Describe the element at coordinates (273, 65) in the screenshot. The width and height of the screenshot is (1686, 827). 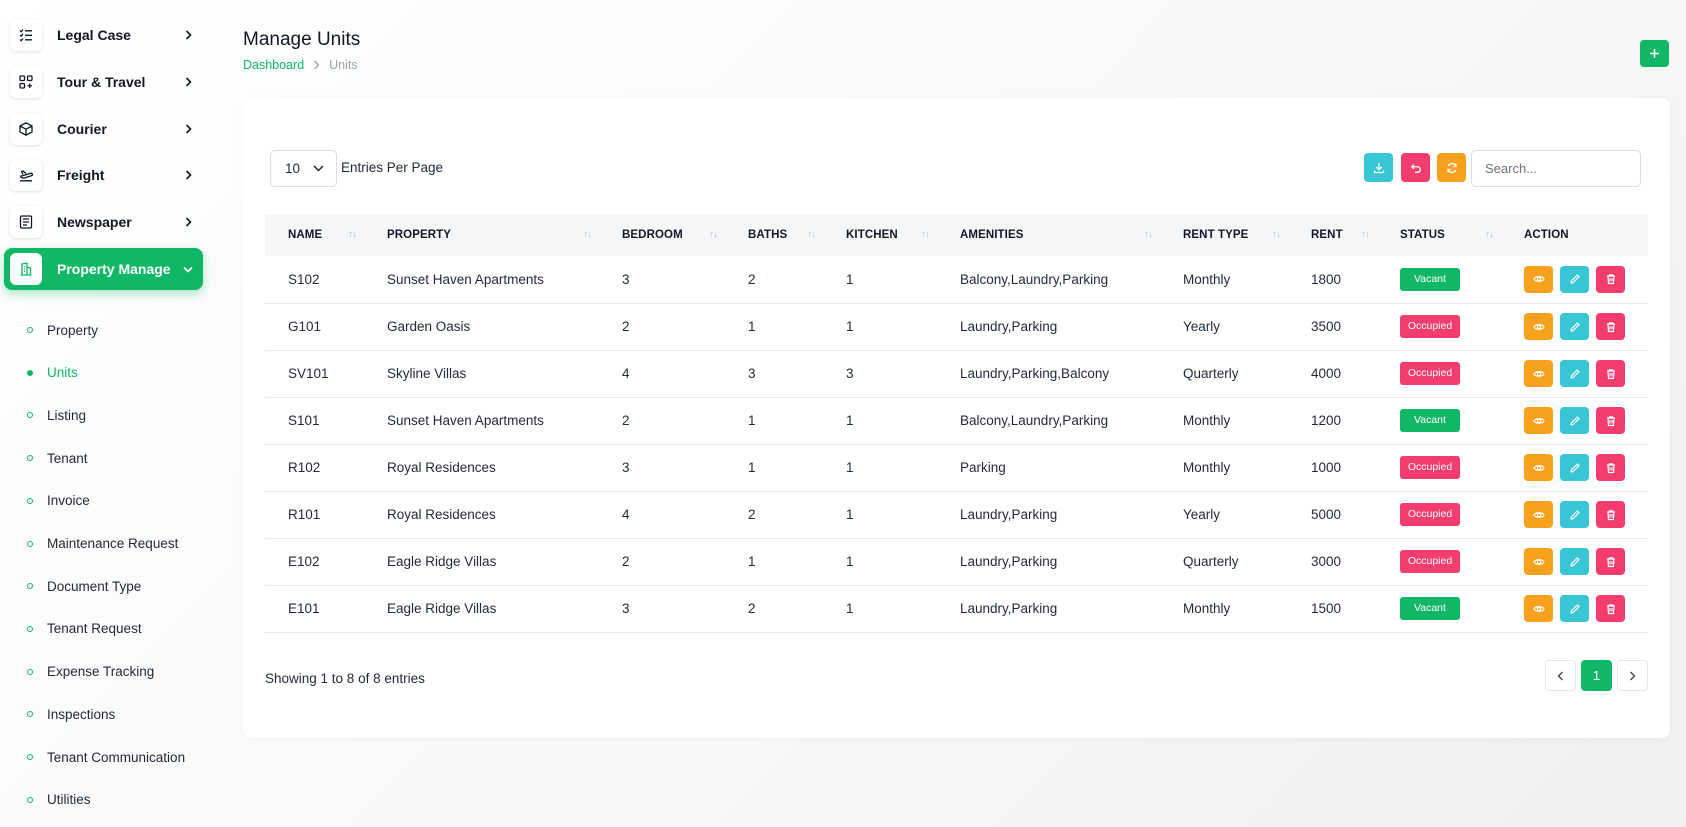
I see `breadcrumb-dashboard-link: Dashboard` at that location.